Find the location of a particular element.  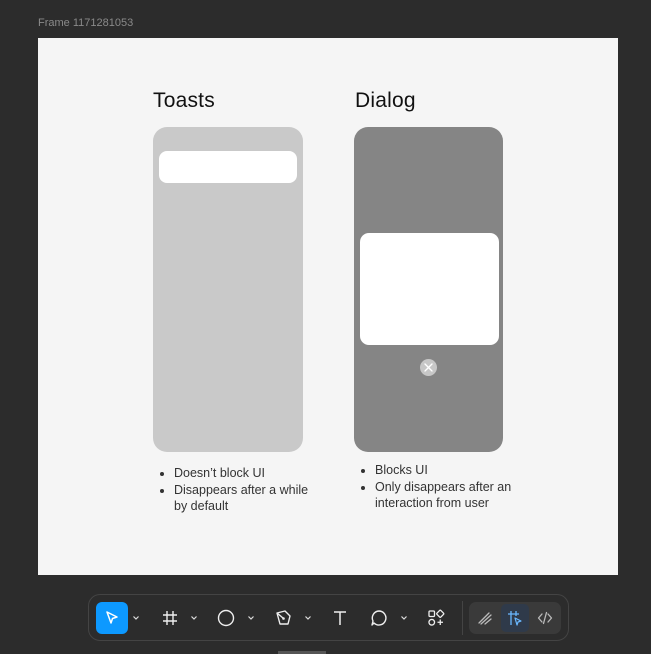

code-icon is located at coordinates (545, 618).